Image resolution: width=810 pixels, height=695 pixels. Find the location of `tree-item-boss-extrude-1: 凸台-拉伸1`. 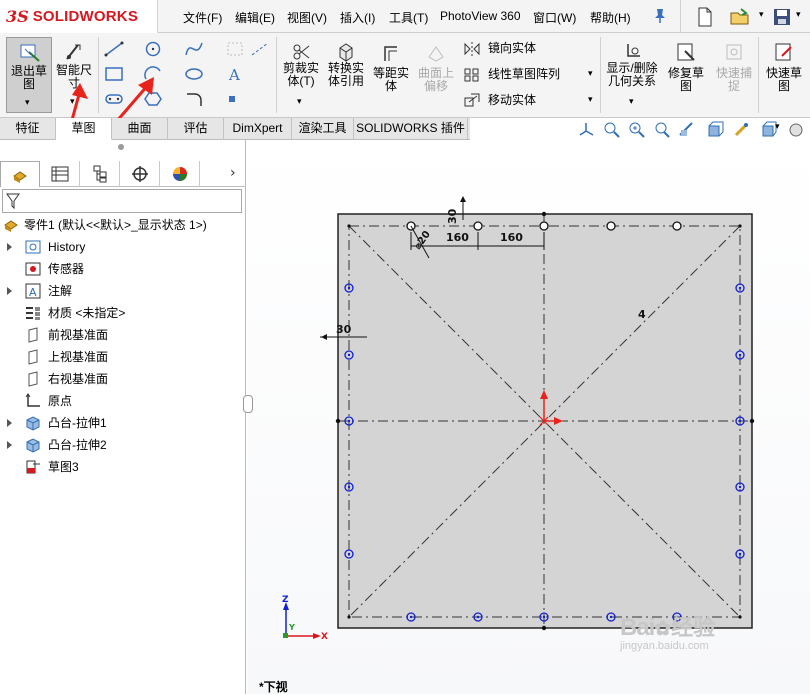

tree-item-boss-extrude-1: 凸台-拉伸1 is located at coordinates (120, 423).